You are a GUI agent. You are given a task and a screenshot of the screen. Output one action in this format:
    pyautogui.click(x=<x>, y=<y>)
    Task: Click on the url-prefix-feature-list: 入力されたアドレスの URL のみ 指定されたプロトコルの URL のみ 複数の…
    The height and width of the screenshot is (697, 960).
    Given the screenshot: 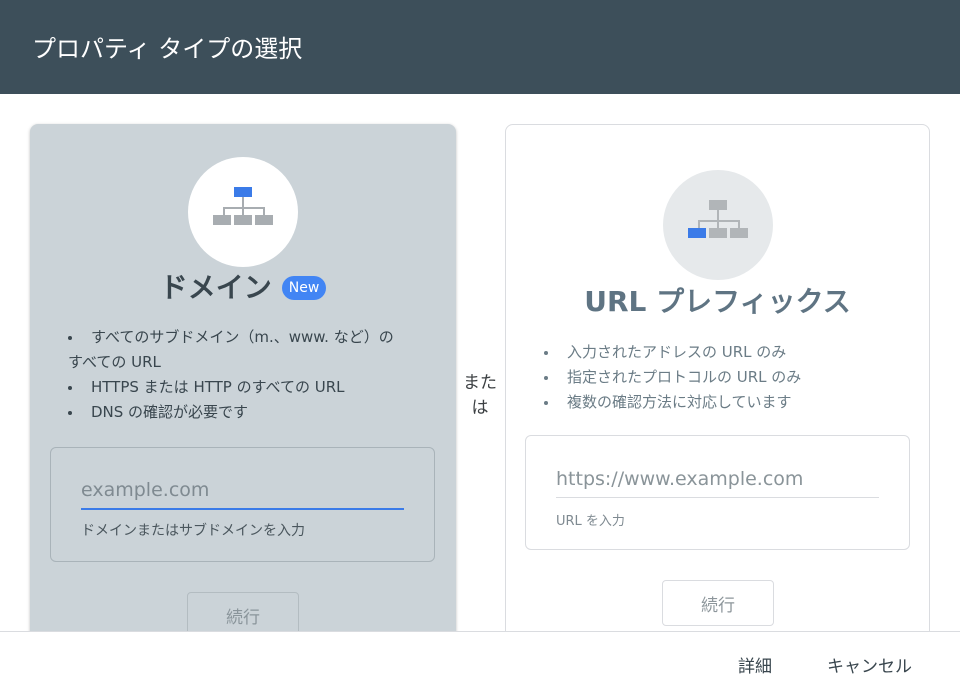 What is the action you would take?
    pyautogui.click(x=724, y=377)
    